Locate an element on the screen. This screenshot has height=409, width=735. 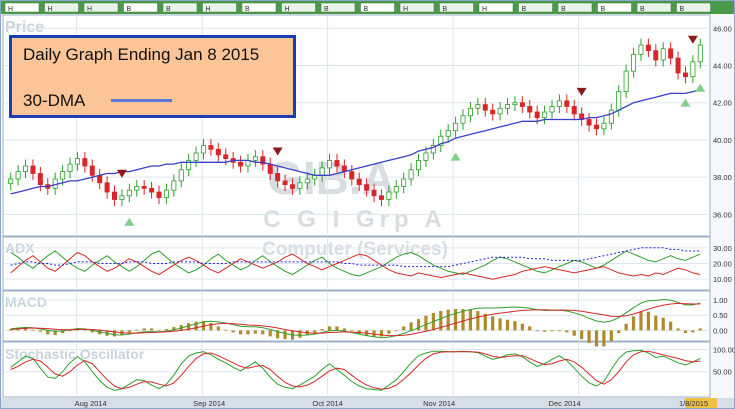
watermark-name: C G I Grp A is located at coordinates (354, 219).